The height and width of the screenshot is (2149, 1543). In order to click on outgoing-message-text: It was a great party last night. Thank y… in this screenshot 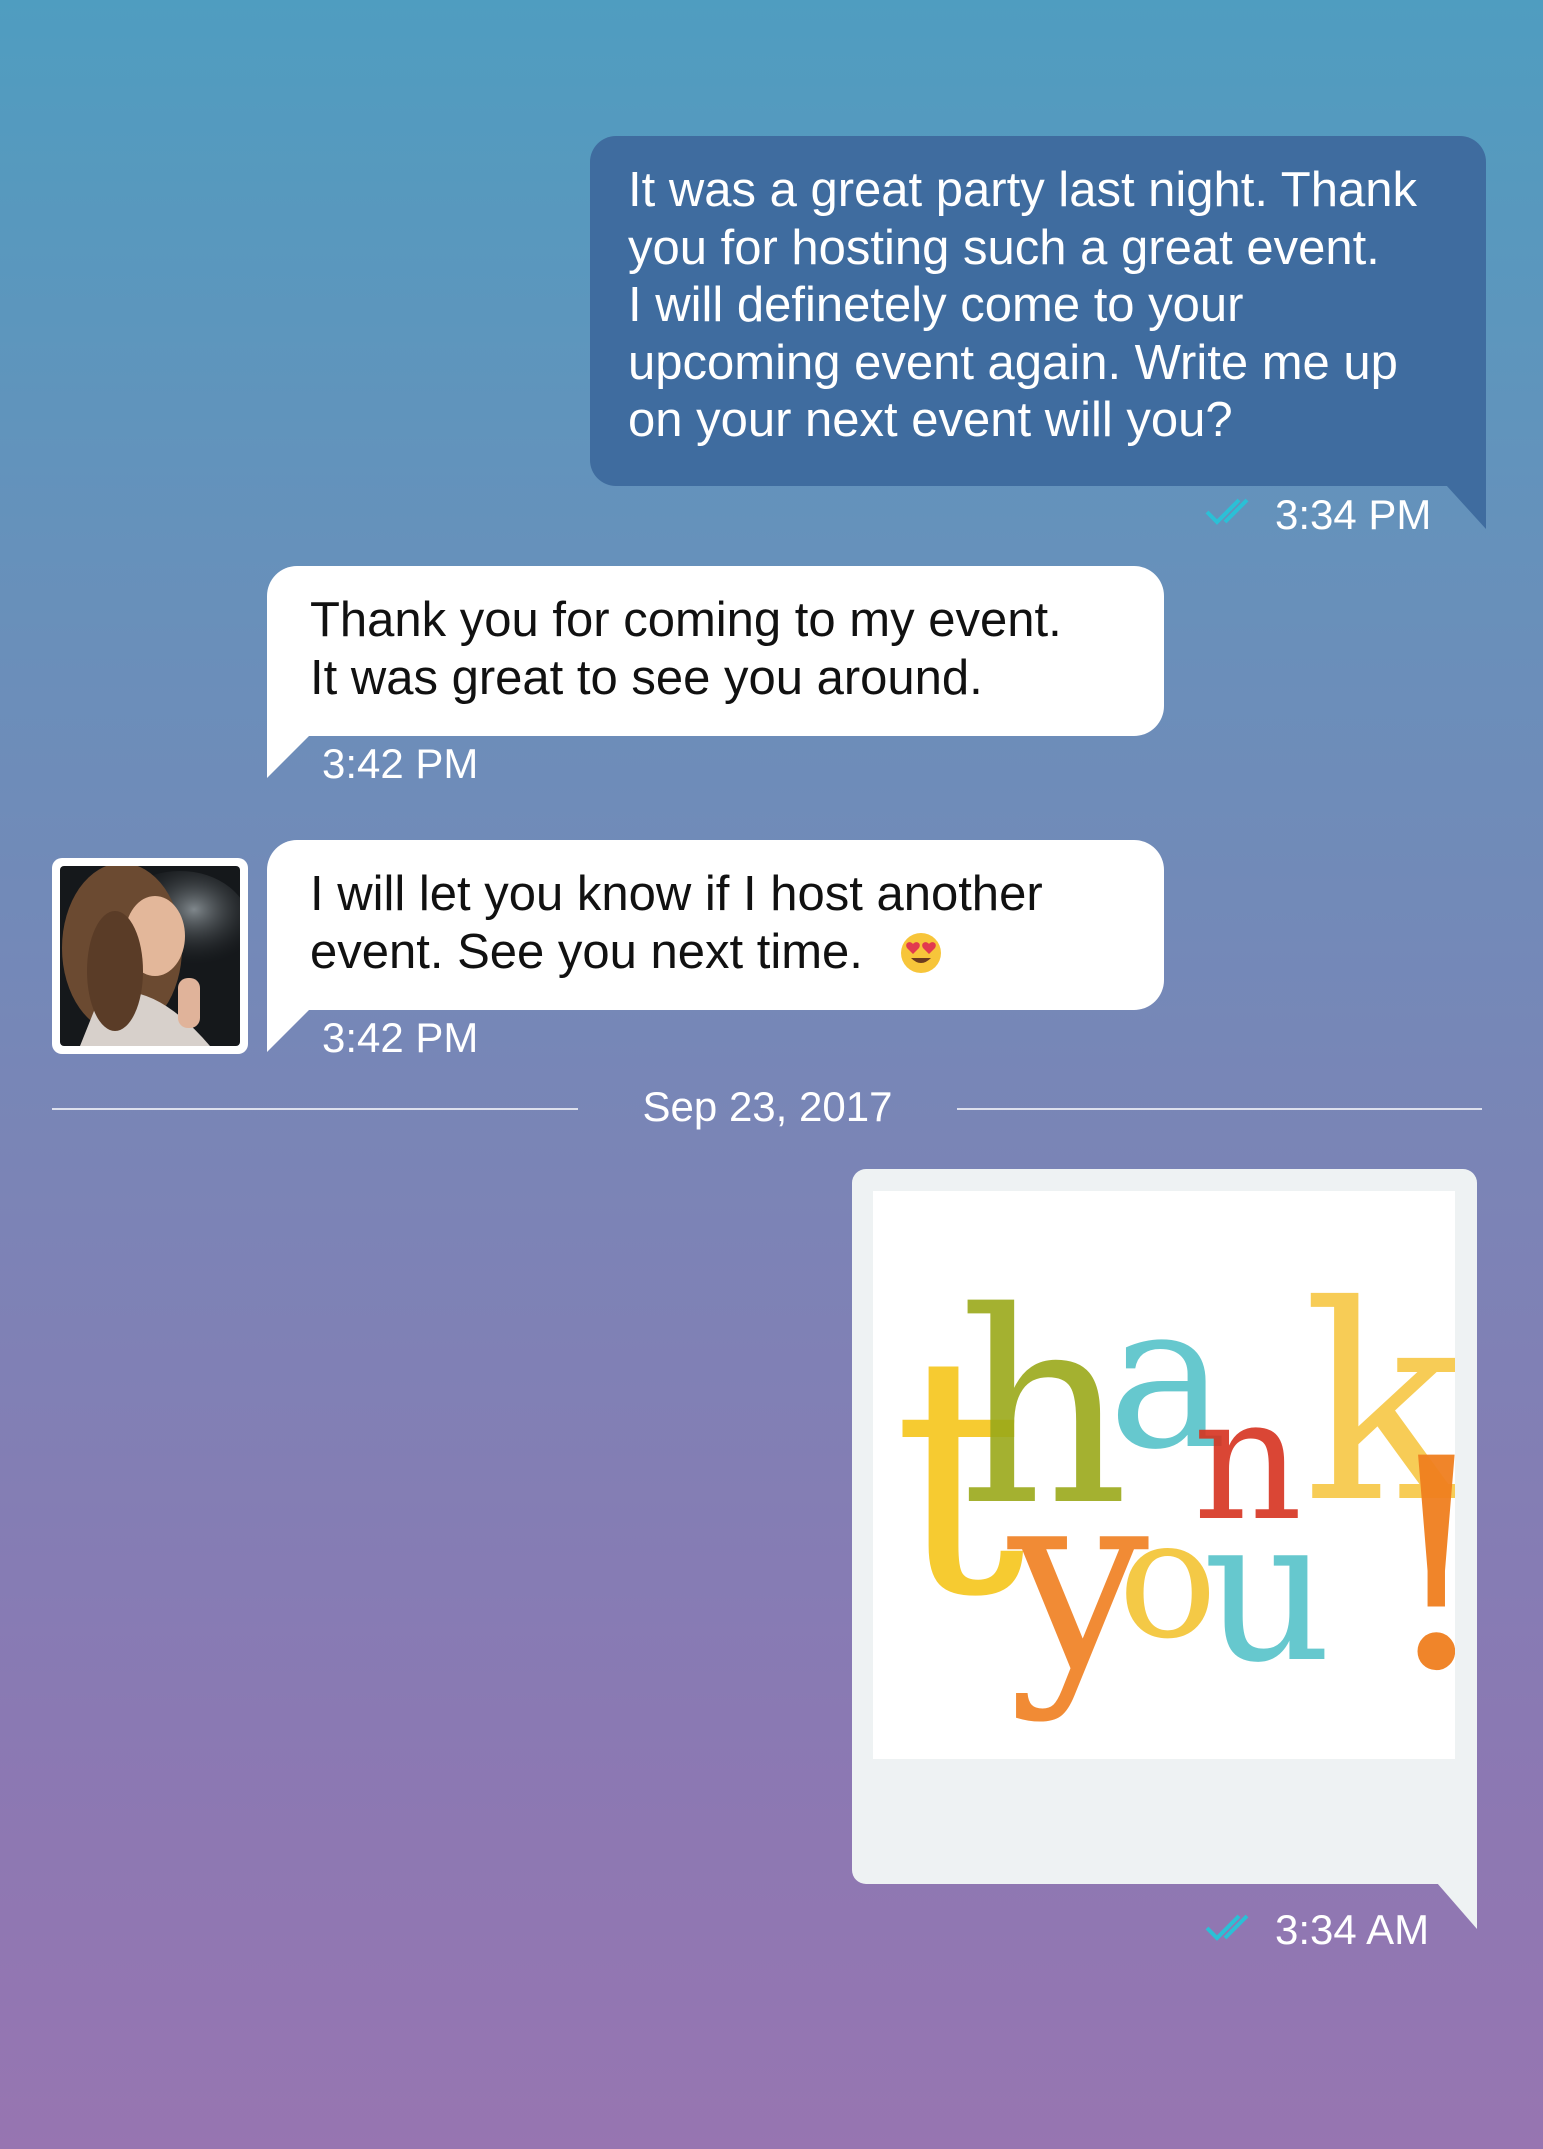, I will do `click(1022, 305)`.